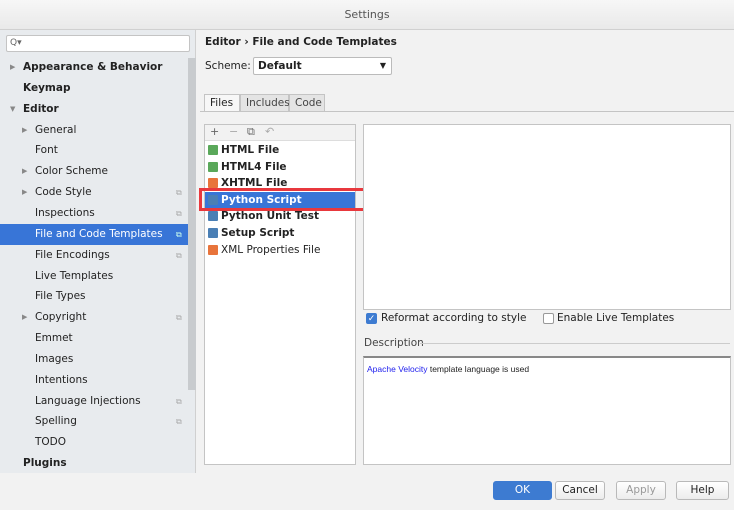 The width and height of the screenshot is (734, 510). What do you see at coordinates (63, 192) in the screenshot?
I see `sidebar-item-label: Code Style` at bounding box center [63, 192].